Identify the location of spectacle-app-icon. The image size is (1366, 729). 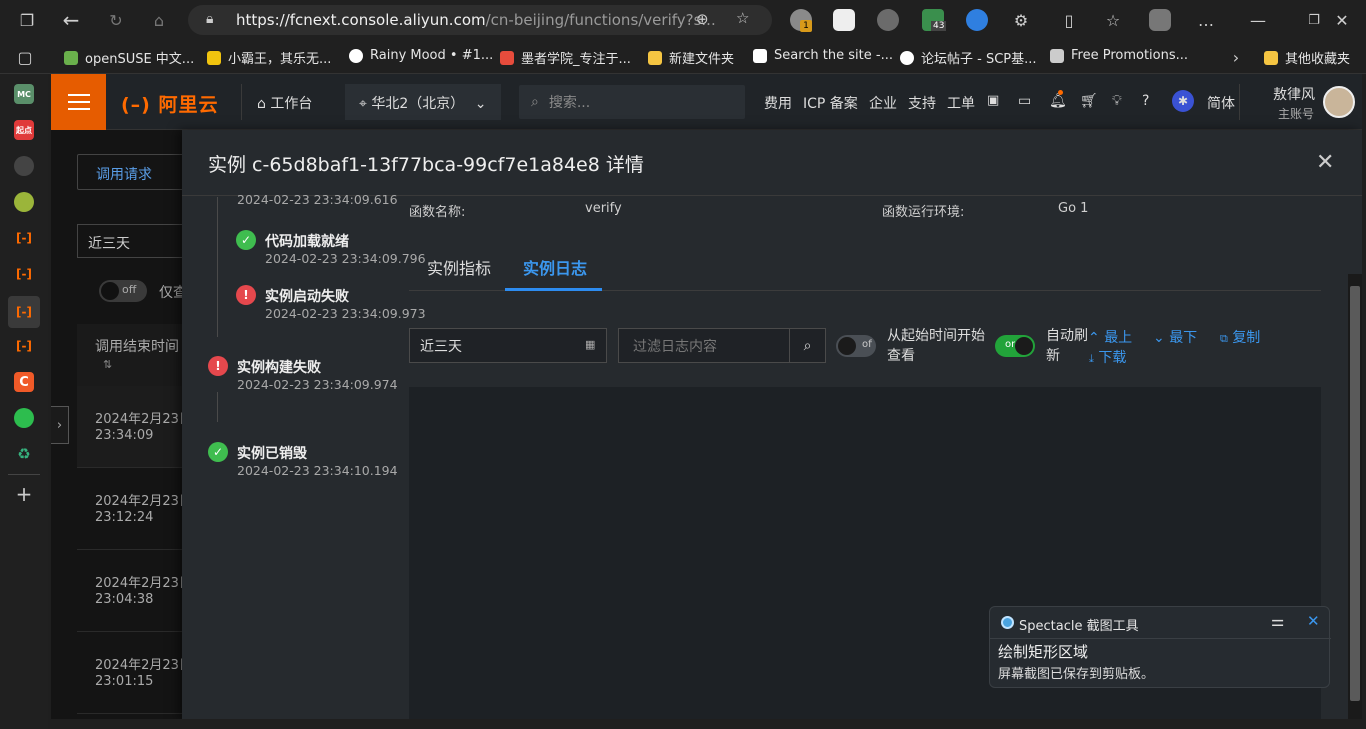
(1007, 622).